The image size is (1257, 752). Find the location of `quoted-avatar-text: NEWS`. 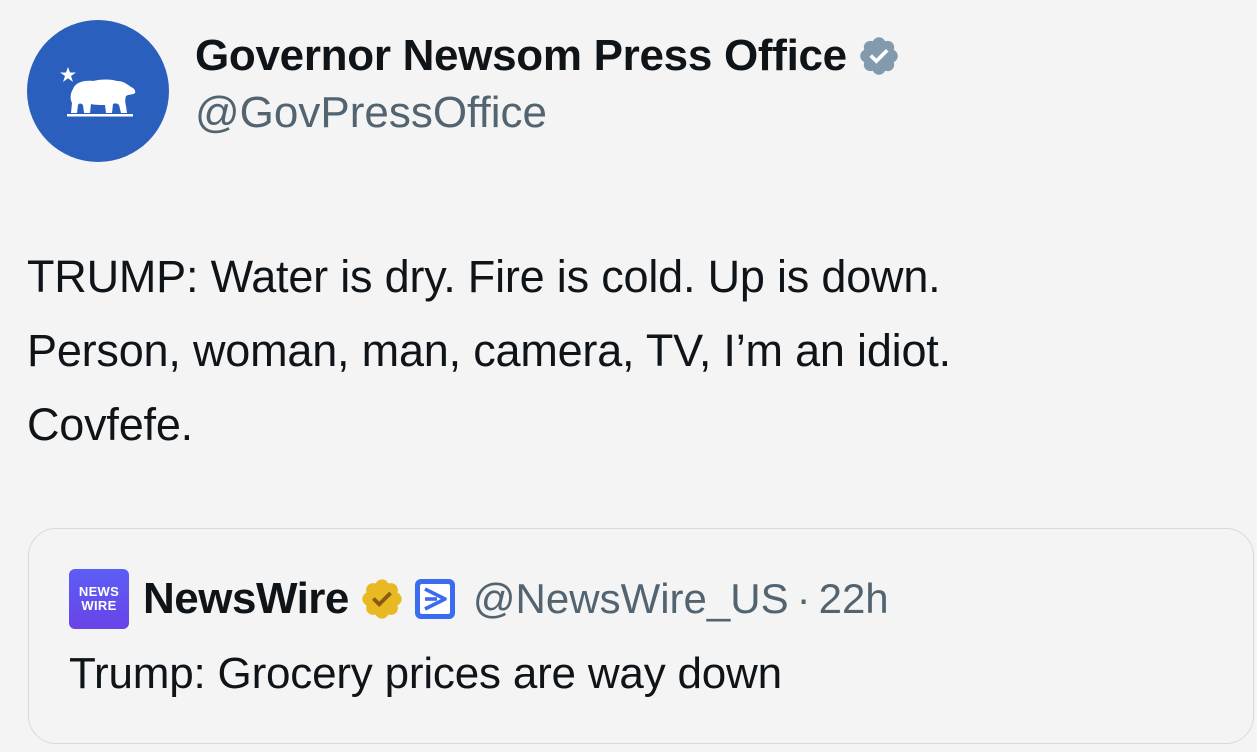

quoted-avatar-text: NEWS is located at coordinates (99, 591).